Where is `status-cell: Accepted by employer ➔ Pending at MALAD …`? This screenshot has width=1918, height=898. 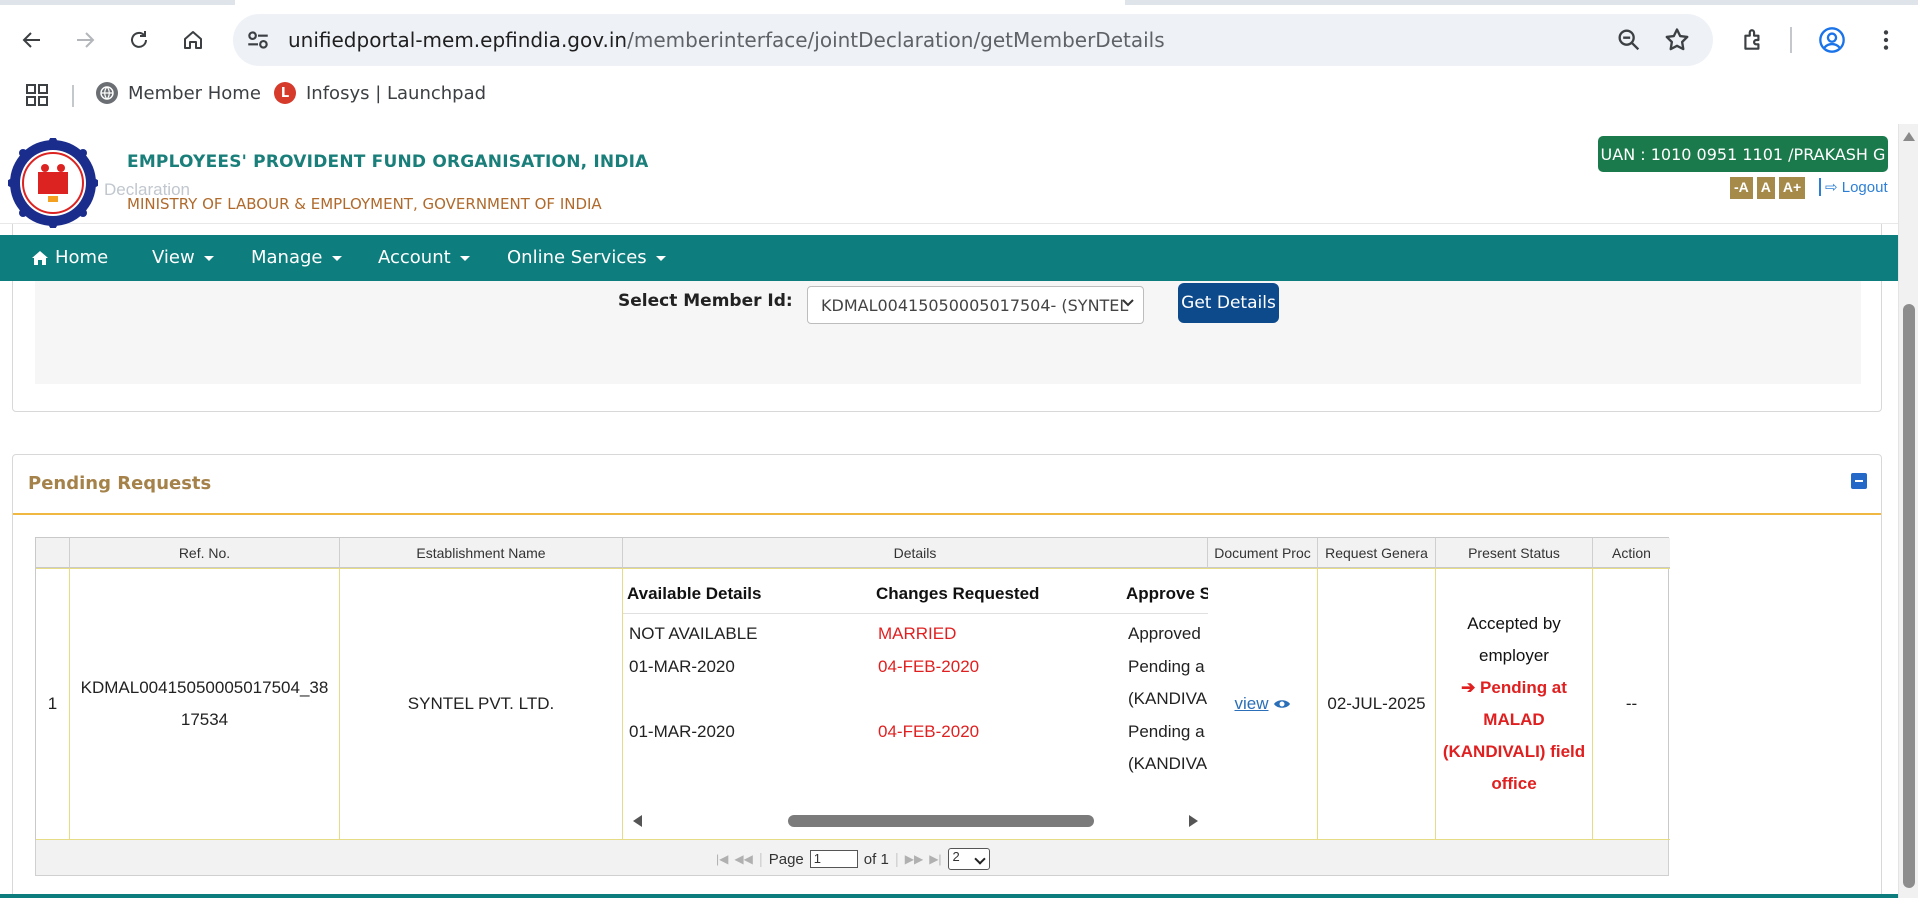 status-cell: Accepted by employer ➔ Pending at MALAD … is located at coordinates (1514, 704).